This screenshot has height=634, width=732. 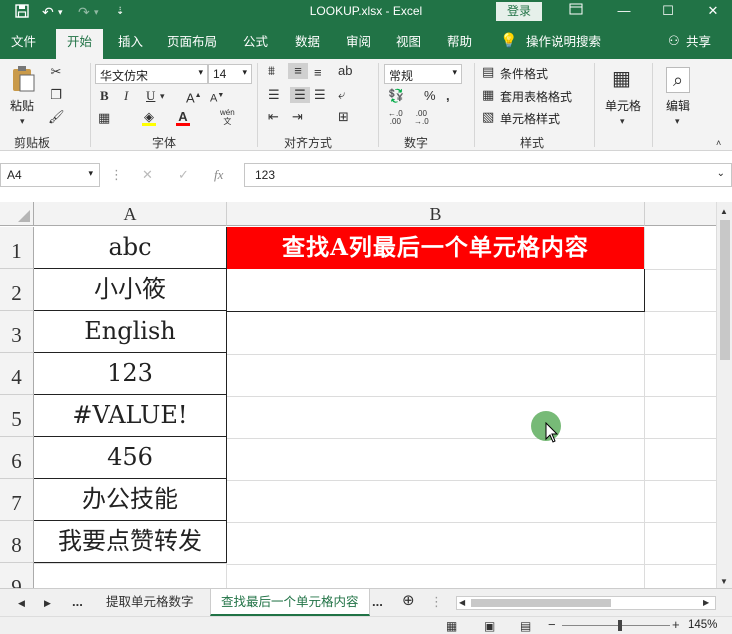 What do you see at coordinates (616, 625) in the screenshot?
I see `zoom-slider` at bounding box center [616, 625].